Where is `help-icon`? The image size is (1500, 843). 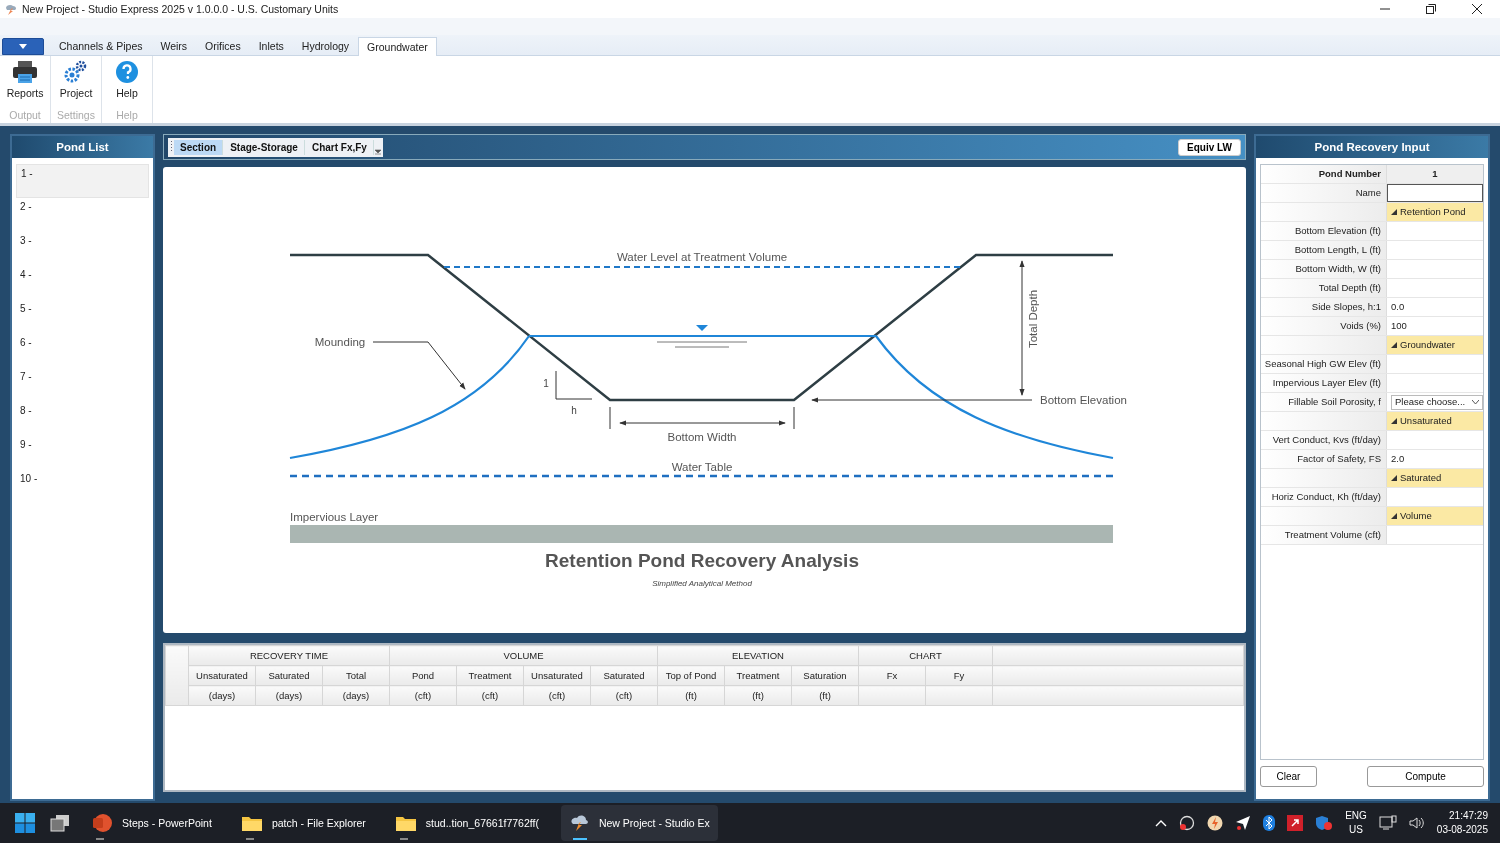
help-icon is located at coordinates (127, 72).